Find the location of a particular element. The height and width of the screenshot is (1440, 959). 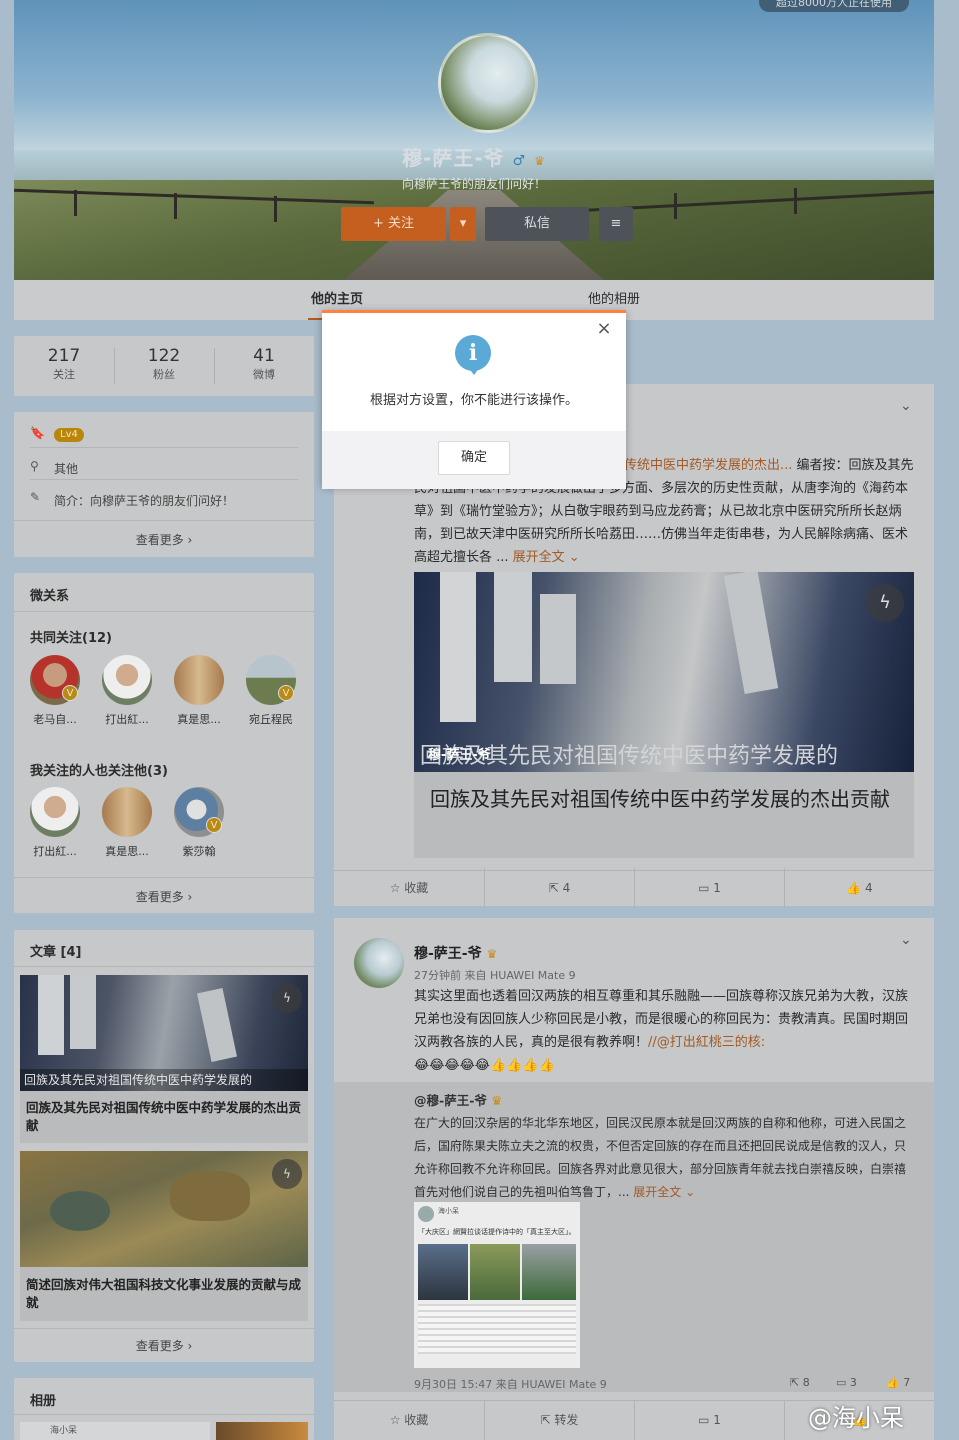

repost-count: ⇱ 8 is located at coordinates (800, 1382).